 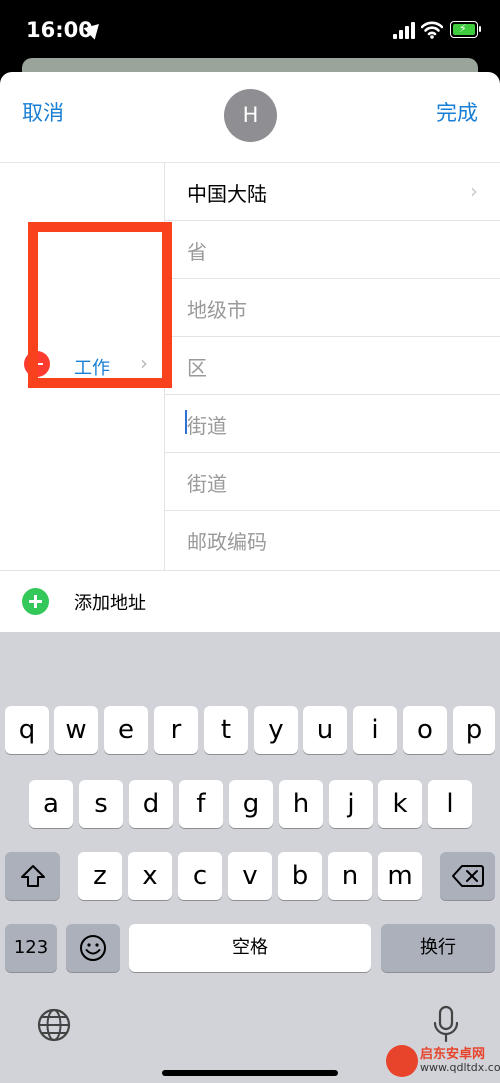 I want to click on emoji-key, so click(x=93, y=948).